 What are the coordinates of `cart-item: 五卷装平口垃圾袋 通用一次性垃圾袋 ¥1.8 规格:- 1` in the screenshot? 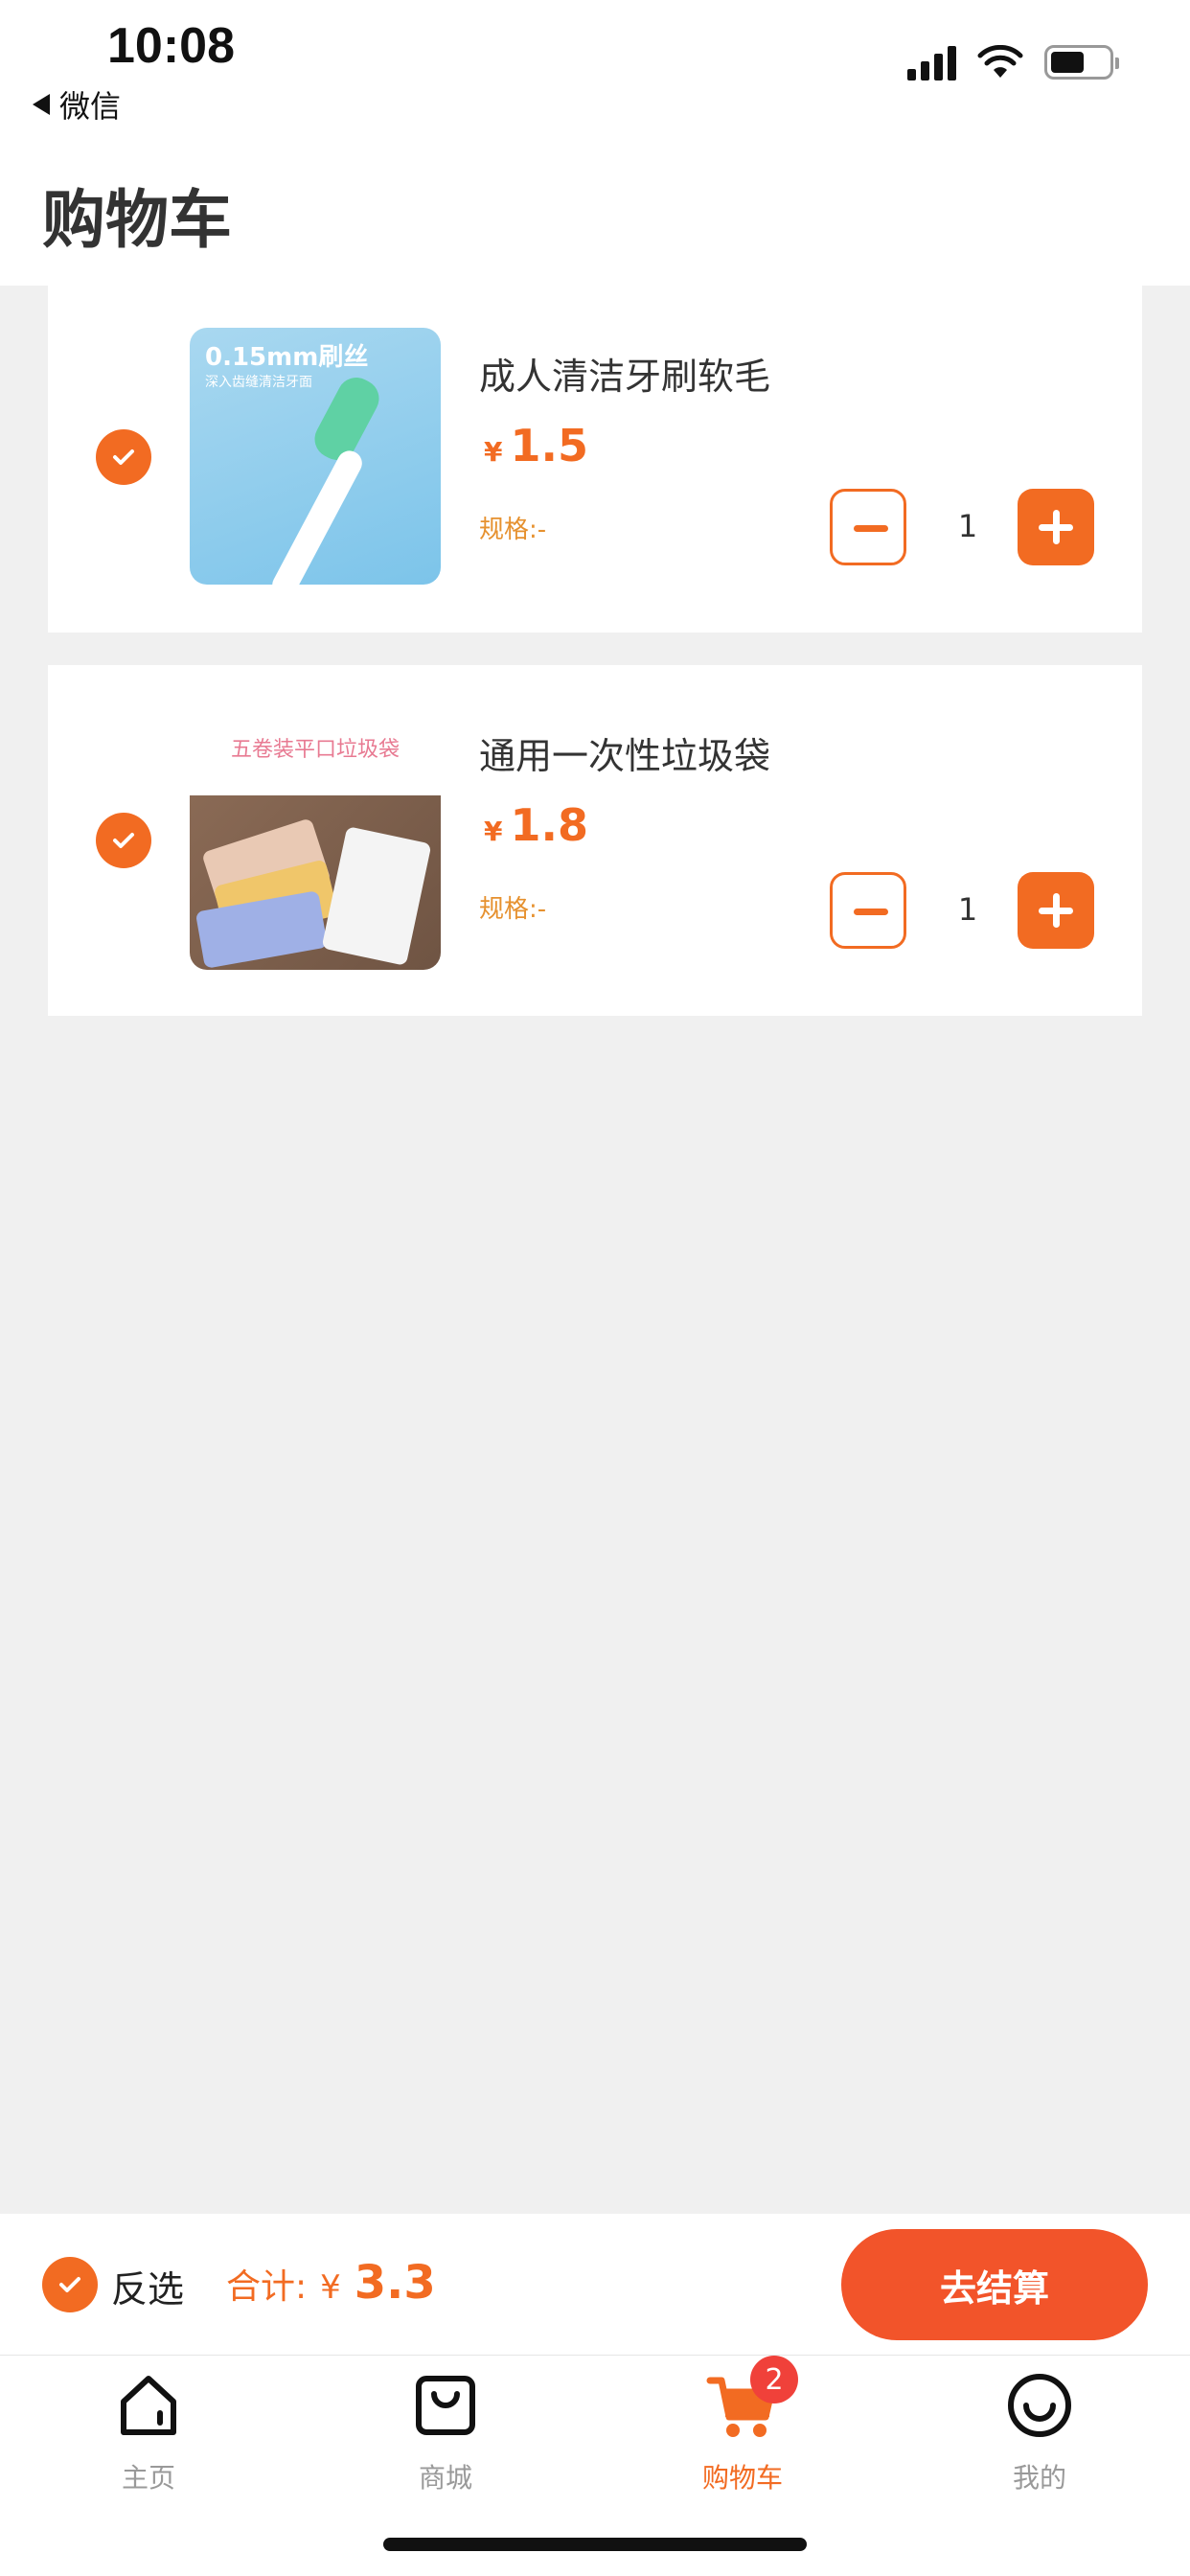 It's located at (595, 840).